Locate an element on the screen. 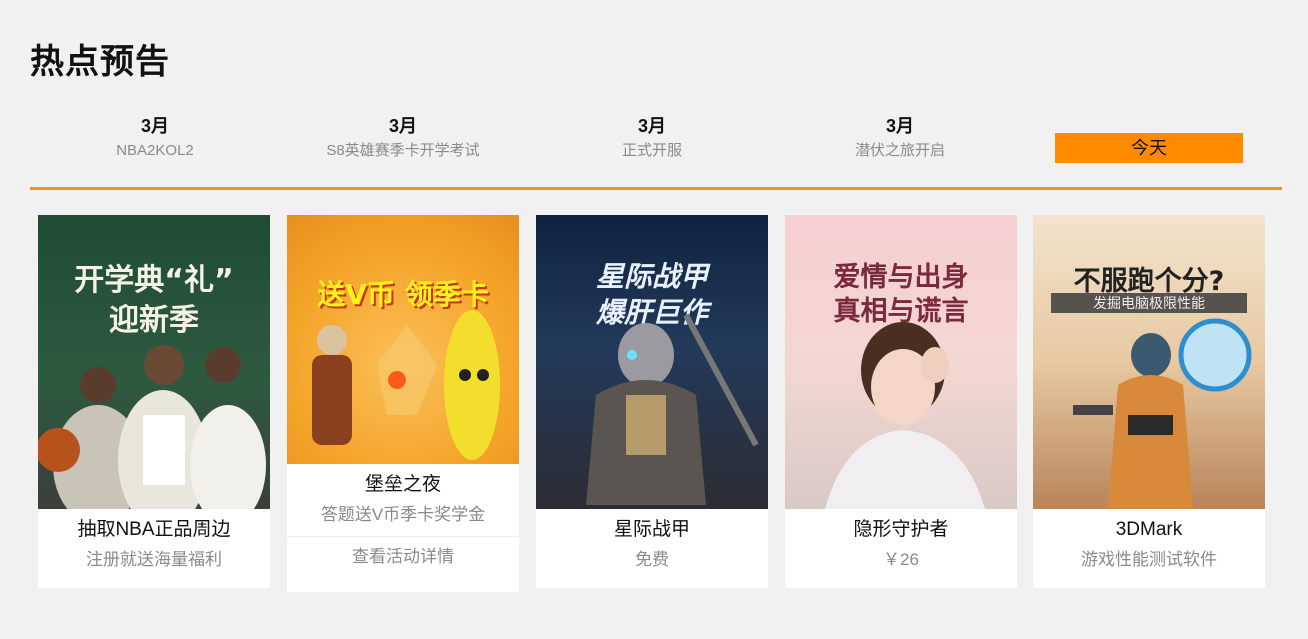 The width and height of the screenshot is (1308, 639). promo-subtitle: 游戏性能测试软件 is located at coordinates (1149, 559).